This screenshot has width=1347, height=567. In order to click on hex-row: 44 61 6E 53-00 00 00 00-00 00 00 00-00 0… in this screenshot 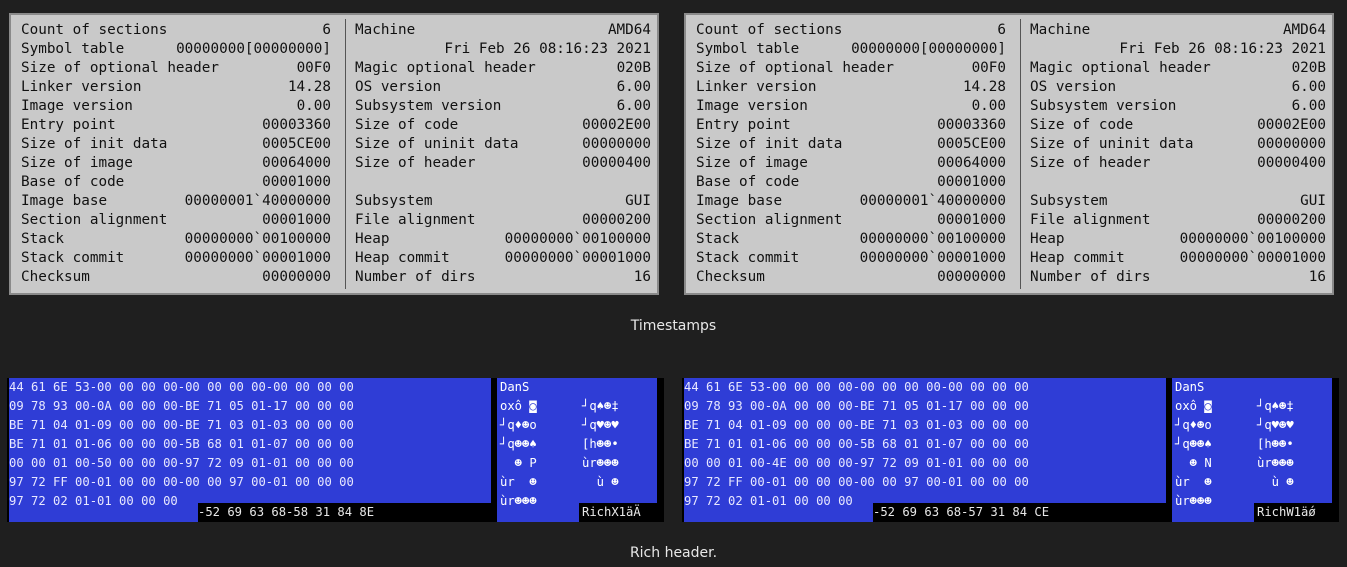, I will do `click(181, 387)`.